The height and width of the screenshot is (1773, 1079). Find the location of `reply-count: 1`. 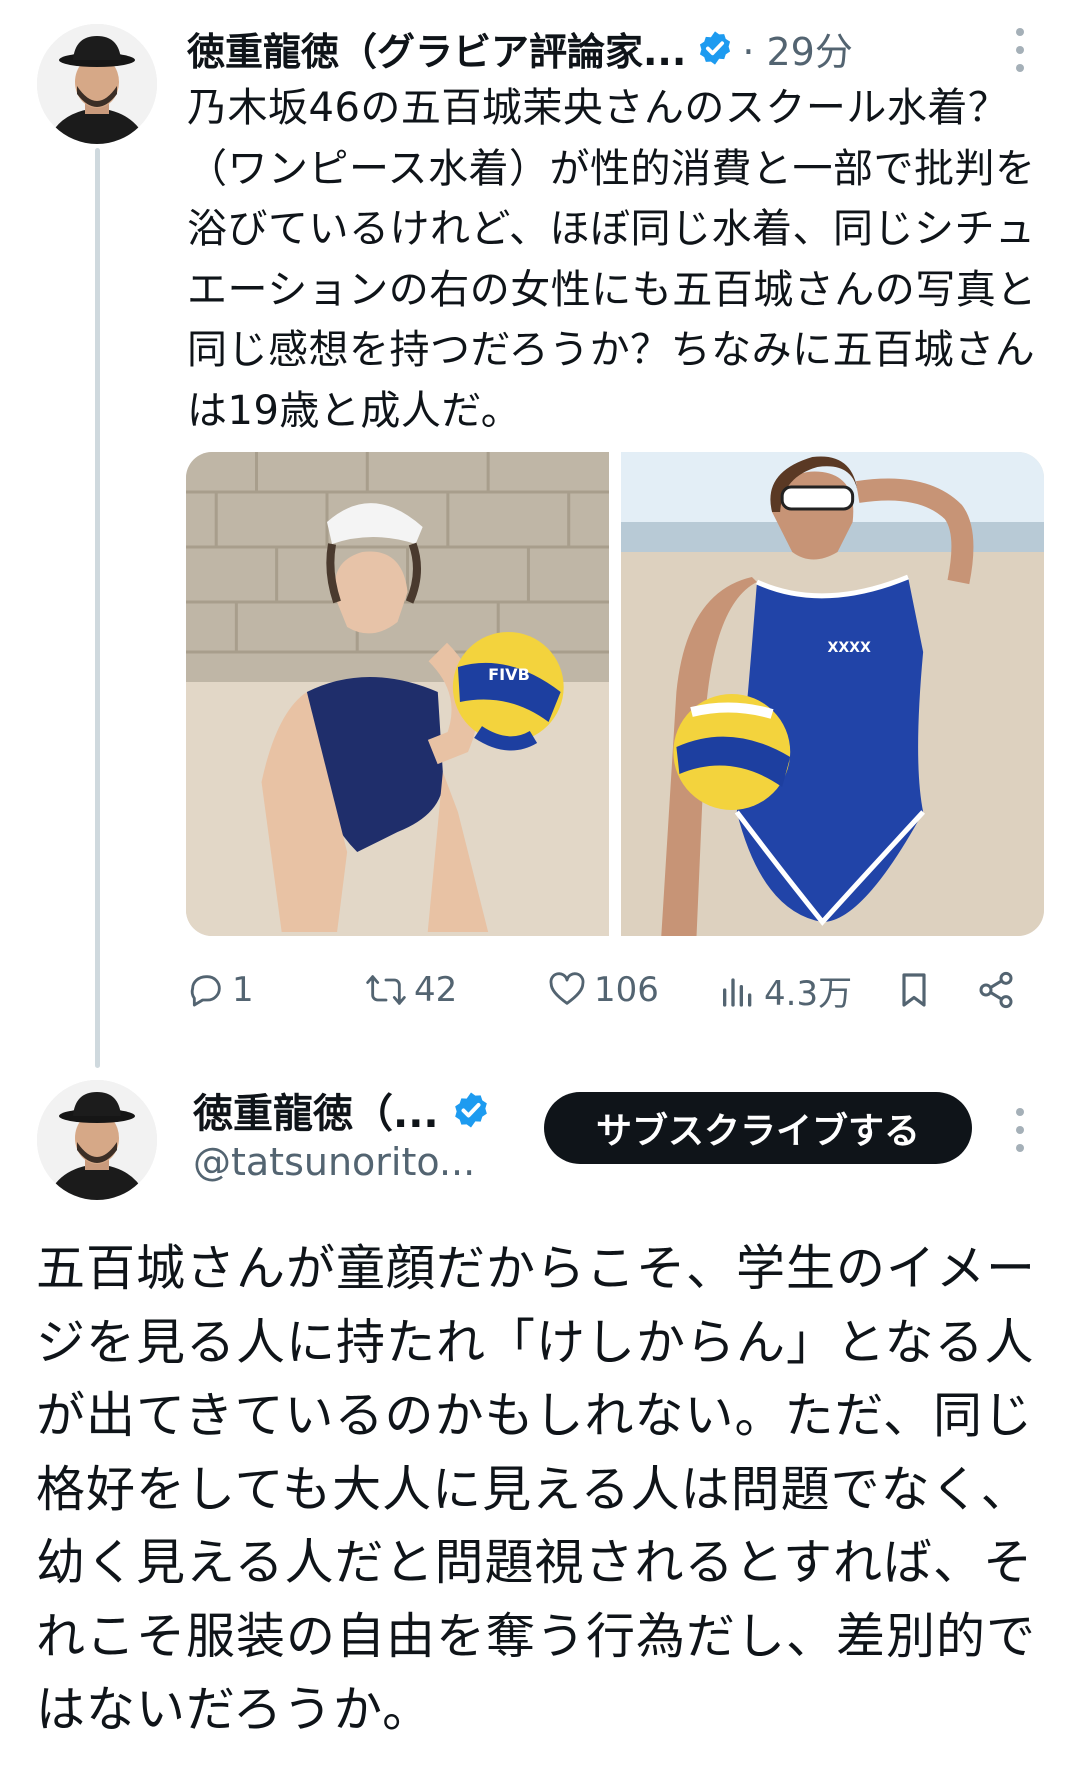

reply-count: 1 is located at coordinates (243, 990).